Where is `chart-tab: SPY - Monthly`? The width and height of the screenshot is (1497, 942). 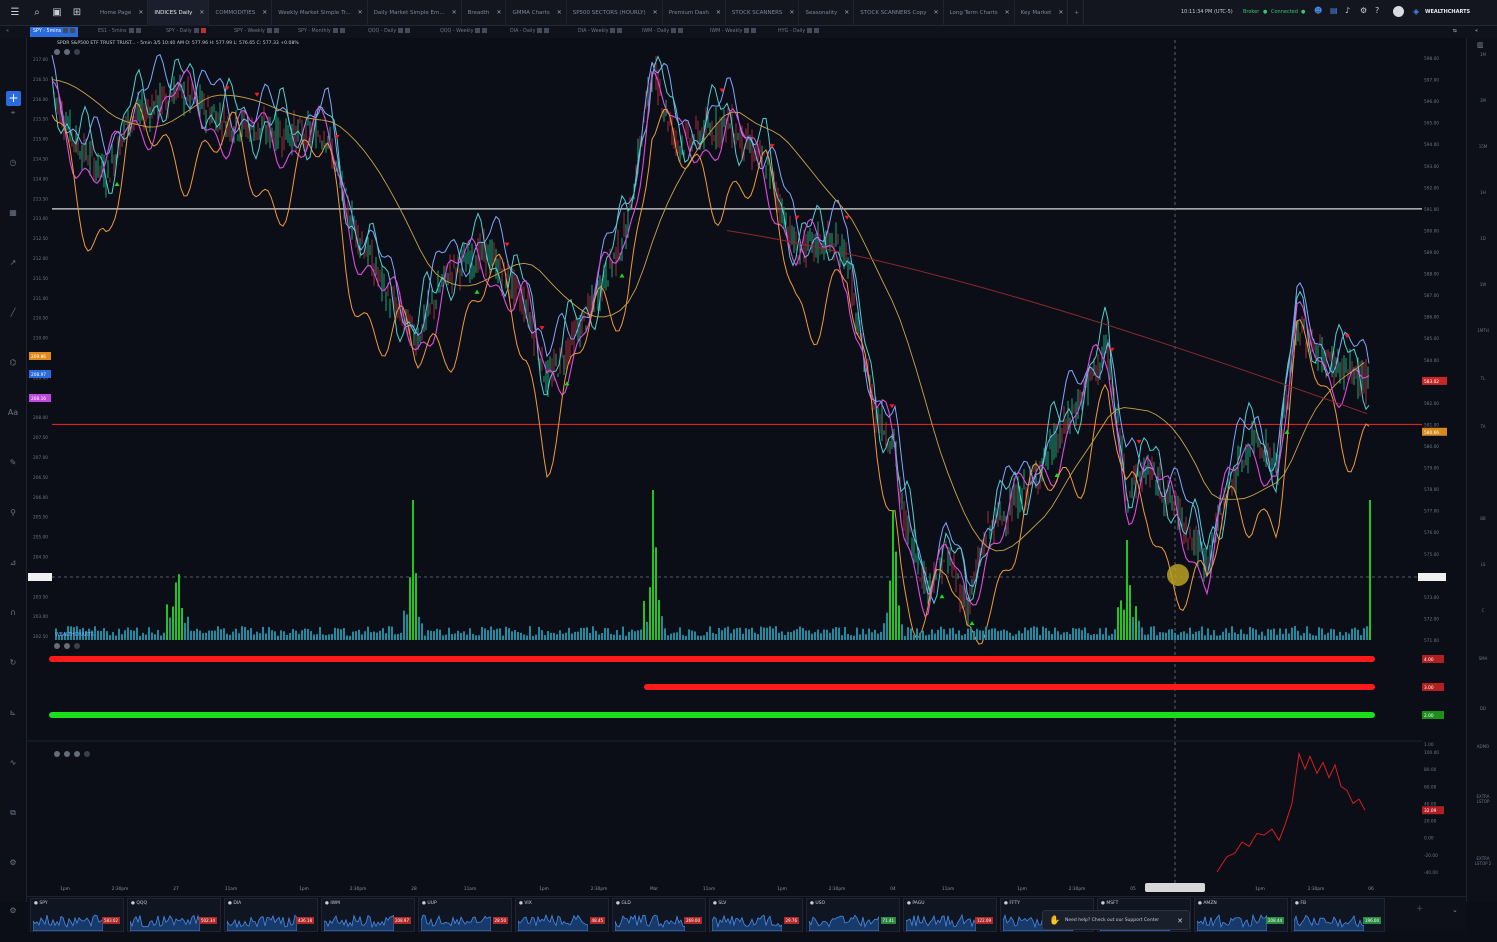
chart-tab: SPY - Monthly is located at coordinates (321, 32).